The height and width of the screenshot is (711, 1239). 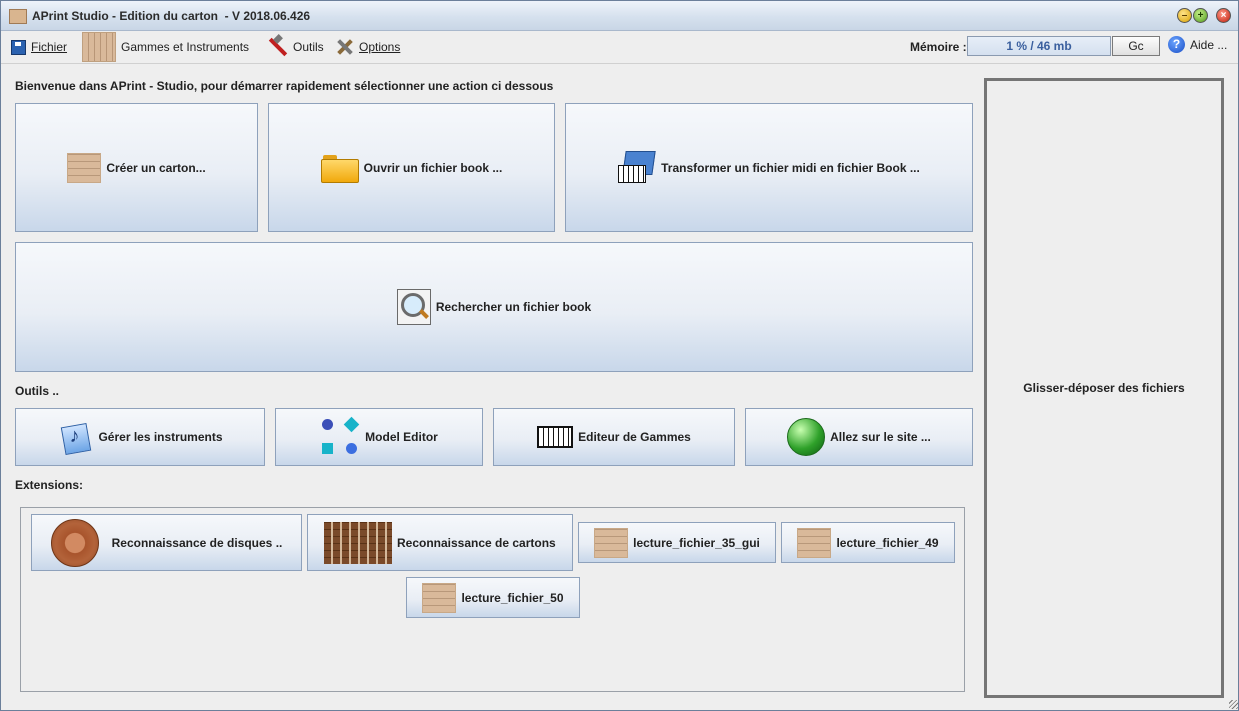 I want to click on options-icon, so click(x=345, y=47).